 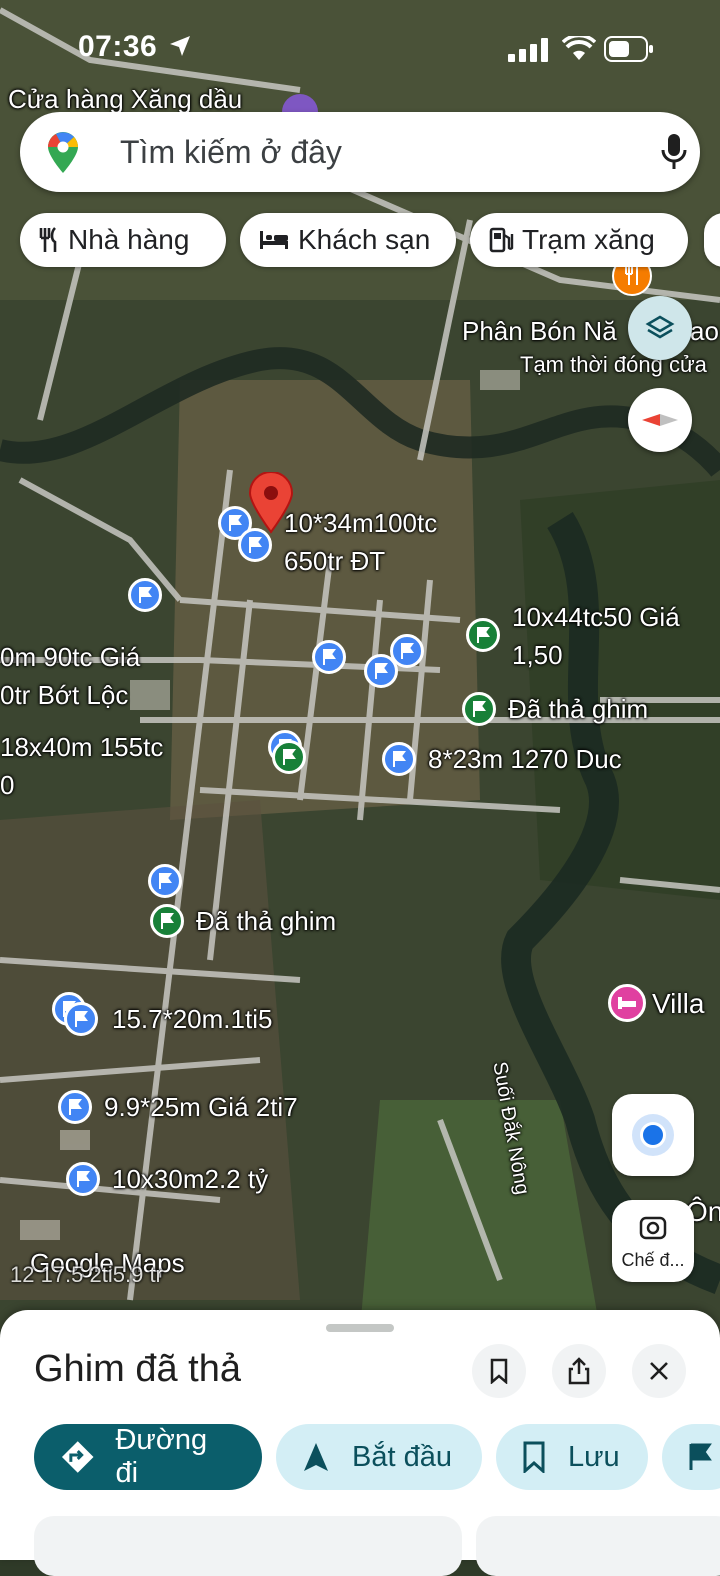 I want to click on navigation-arrow-icon, so click(x=316, y=1457).